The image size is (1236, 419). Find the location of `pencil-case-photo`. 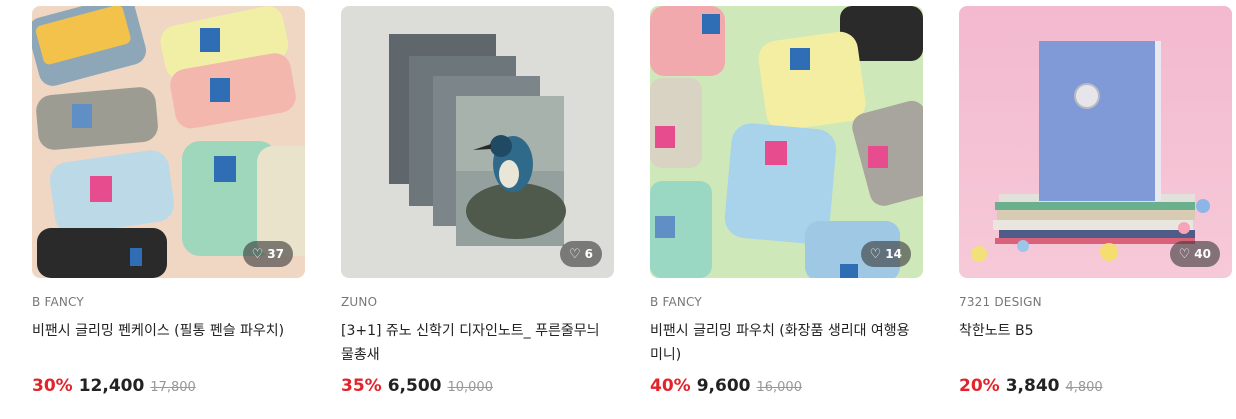

pencil-case-photo is located at coordinates (168, 142).